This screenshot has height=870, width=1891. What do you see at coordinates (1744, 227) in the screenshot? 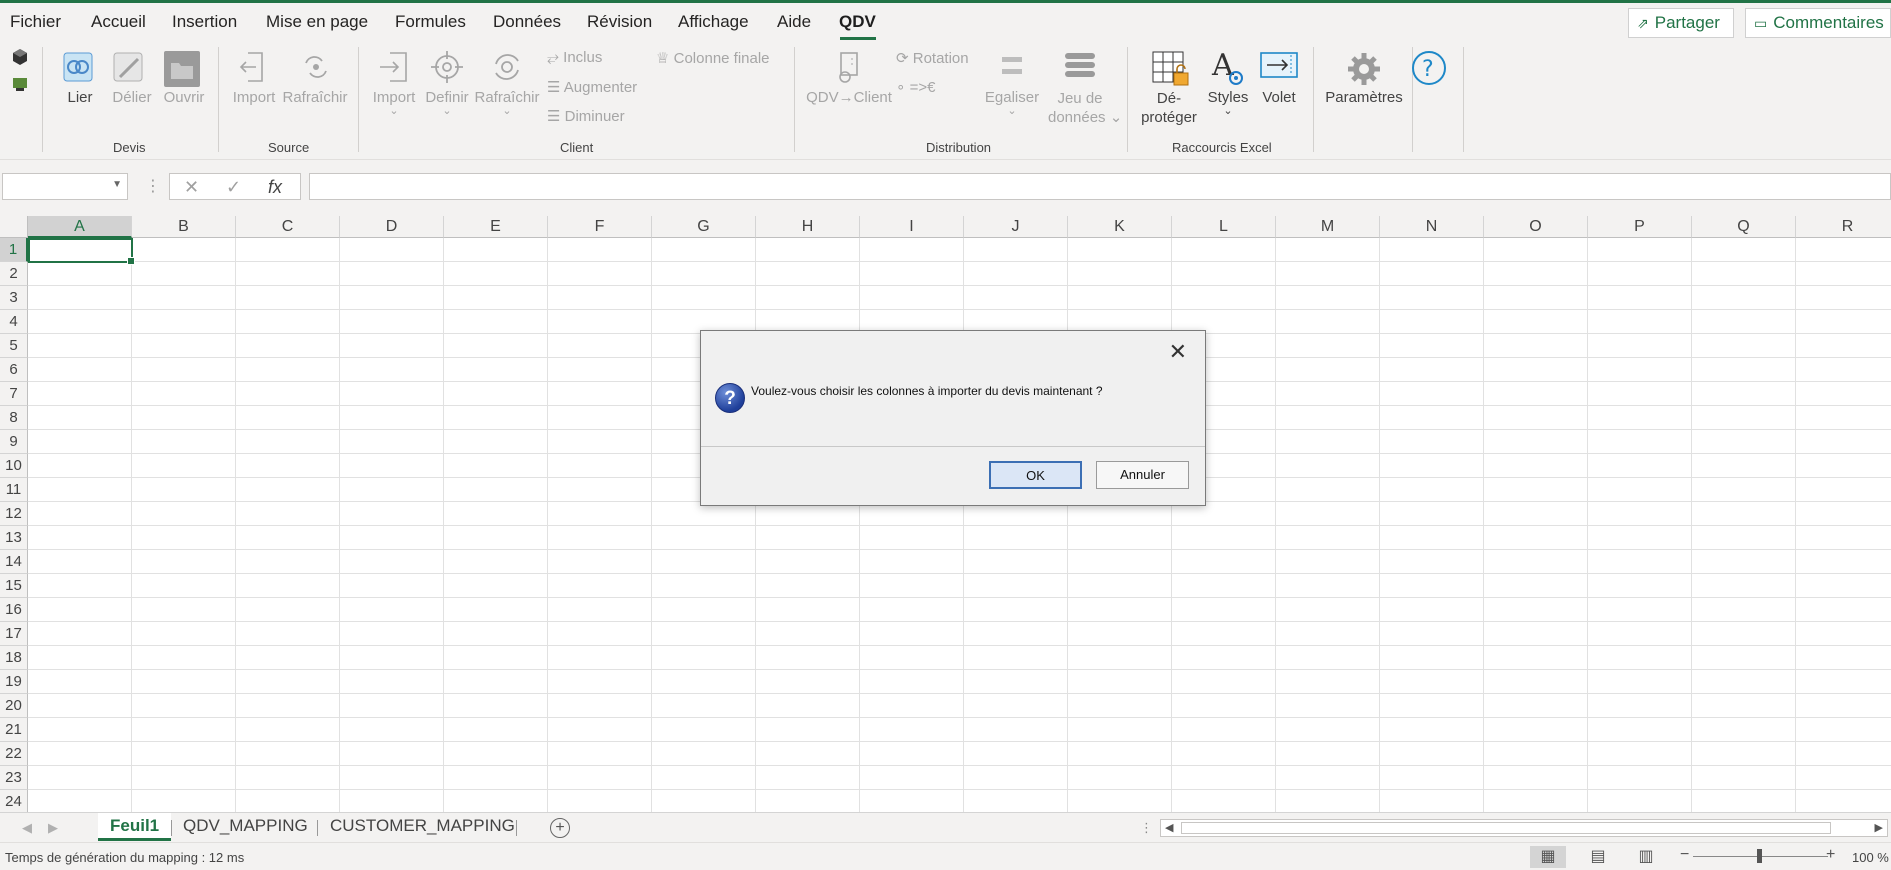
I see `column-header: Q` at bounding box center [1744, 227].